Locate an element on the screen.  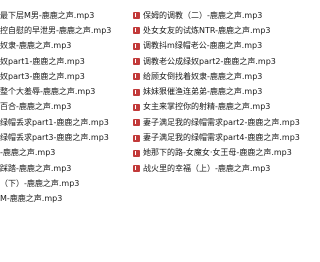
file-item: （下）-鹿鹿之声.mp3 is located at coordinates (66, 183).